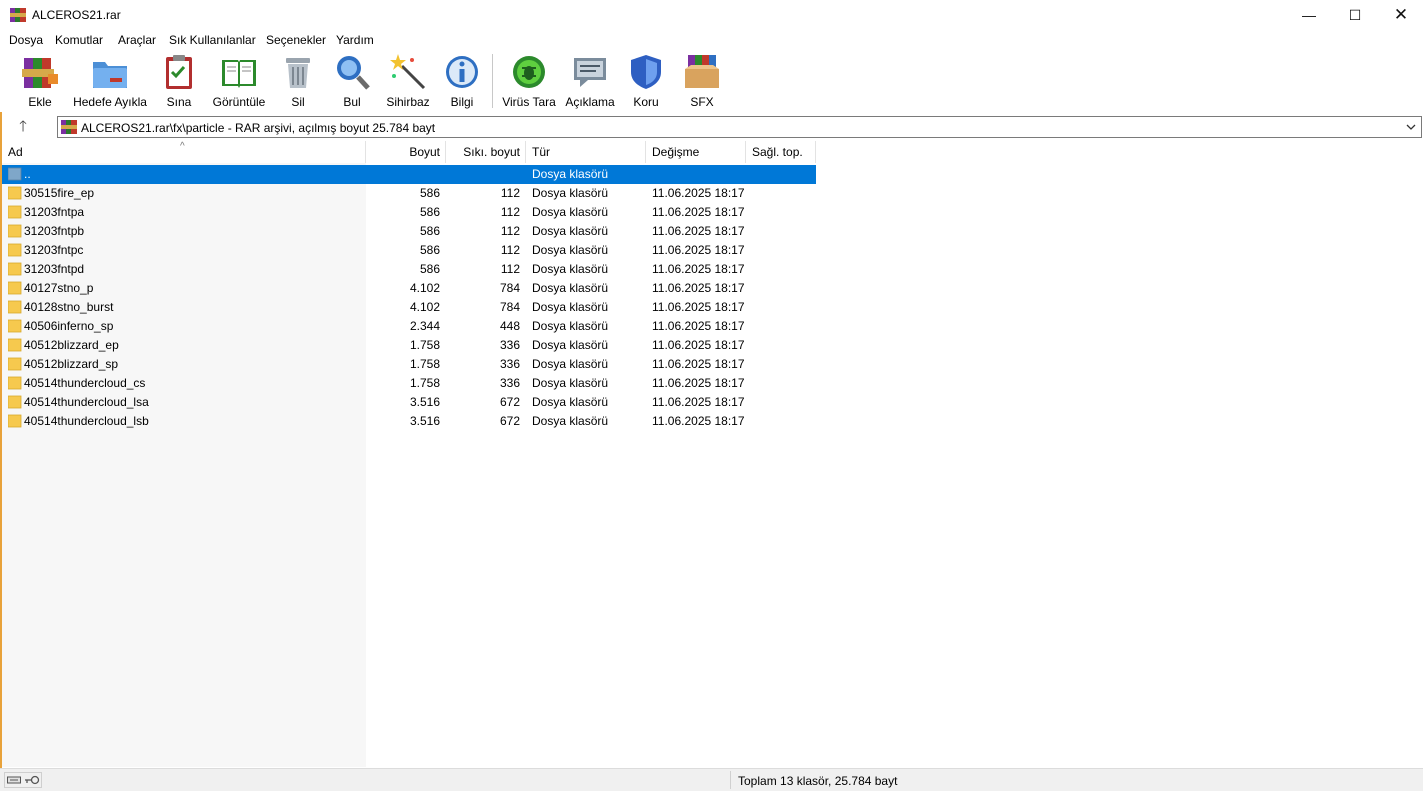  Describe the element at coordinates (69, 326) in the screenshot. I see `row-name: 40506inferno_sp` at that location.